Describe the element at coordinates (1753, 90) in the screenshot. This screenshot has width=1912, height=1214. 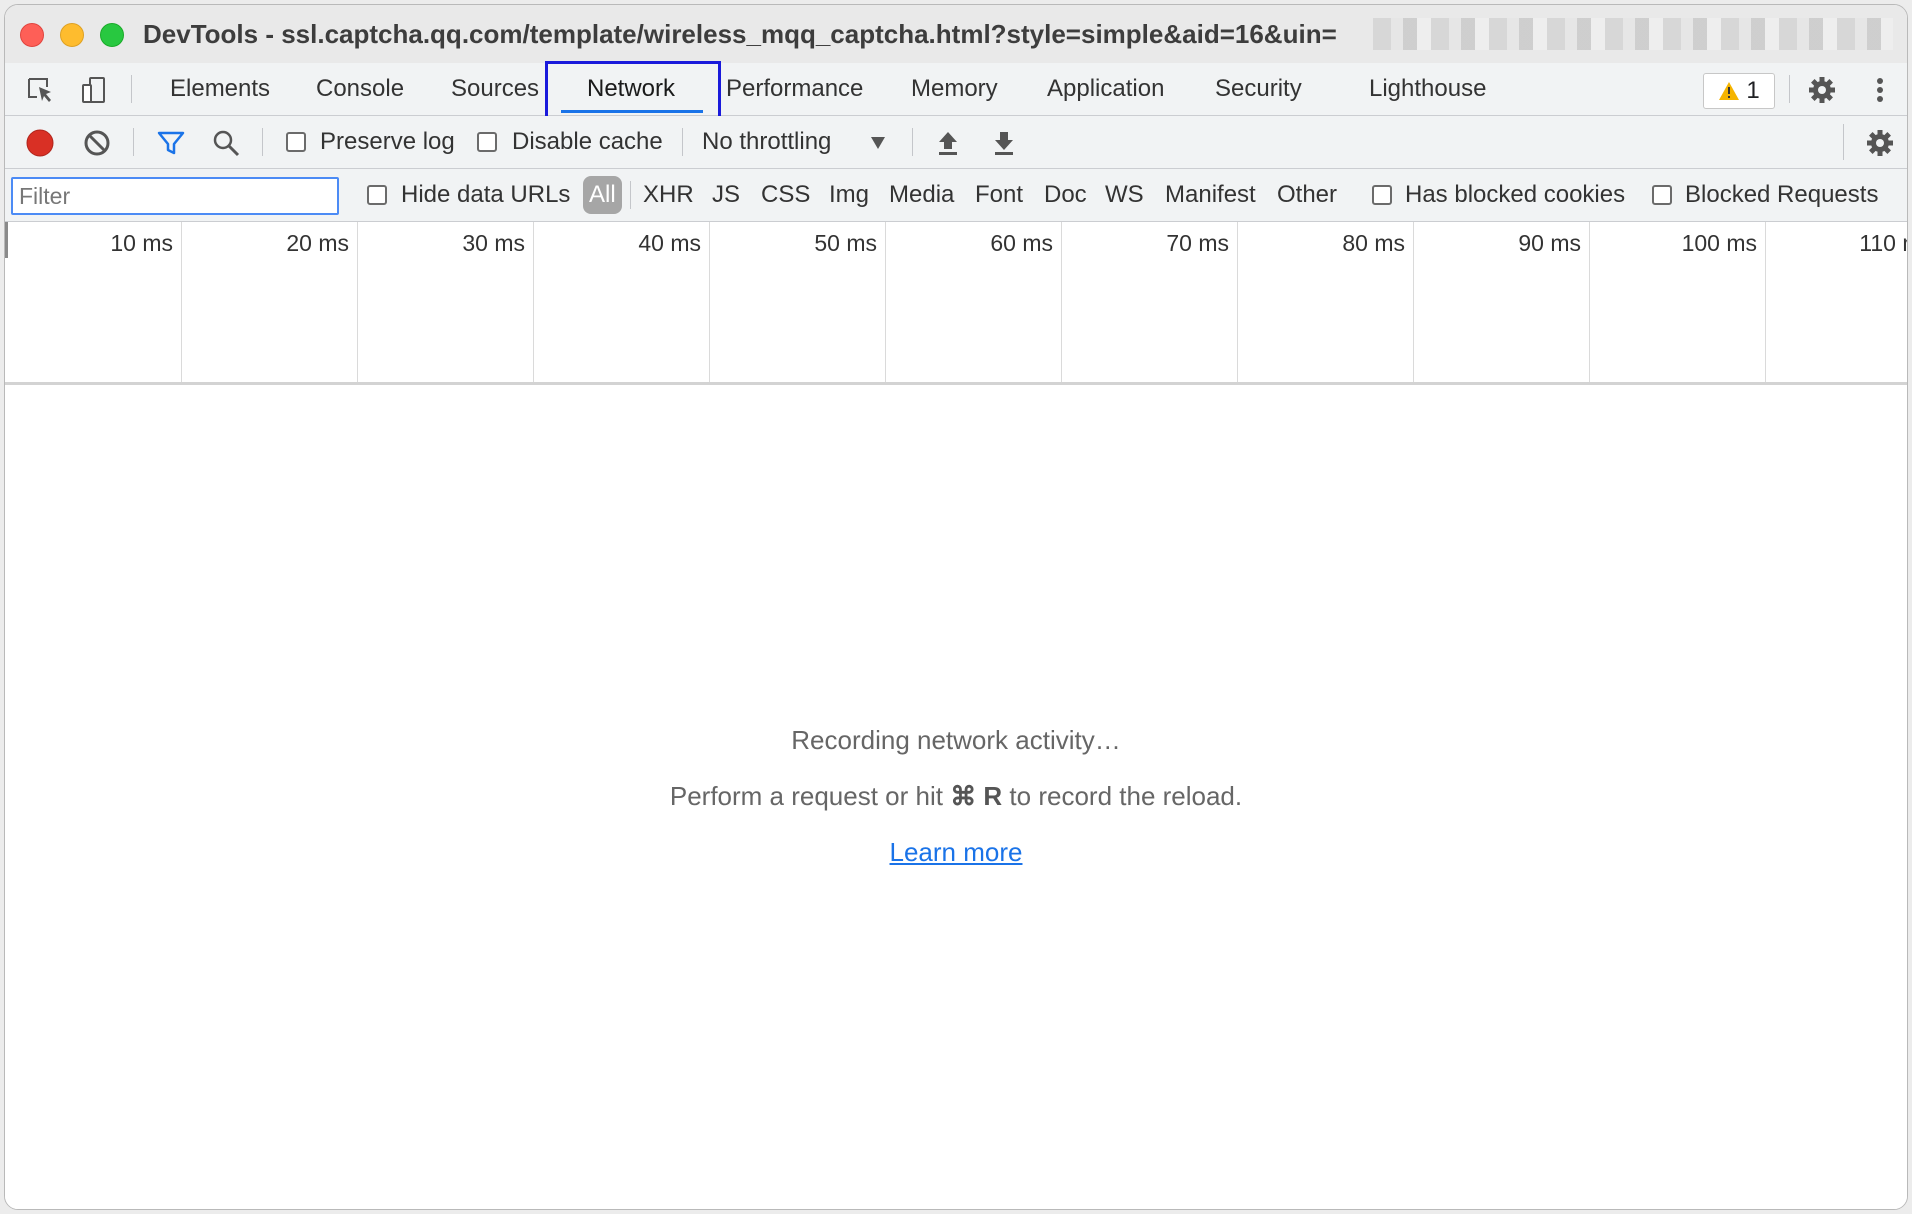
I see `warnings-count: 1` at that location.